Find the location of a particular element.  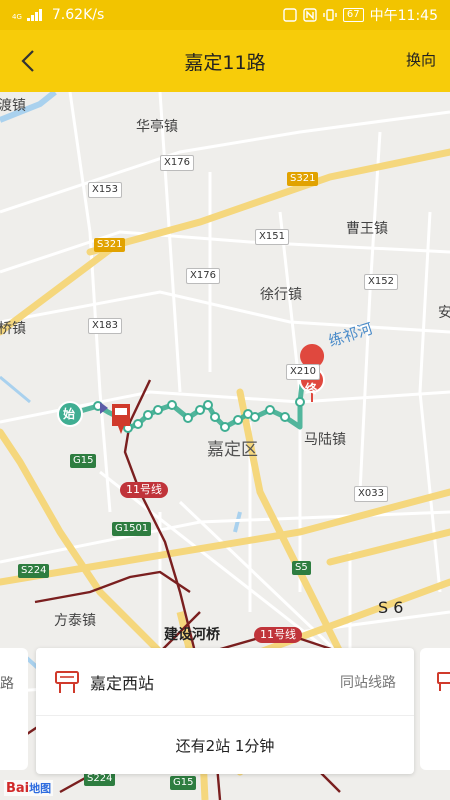

network-speed: 7.62K/s is located at coordinates (78, 15).